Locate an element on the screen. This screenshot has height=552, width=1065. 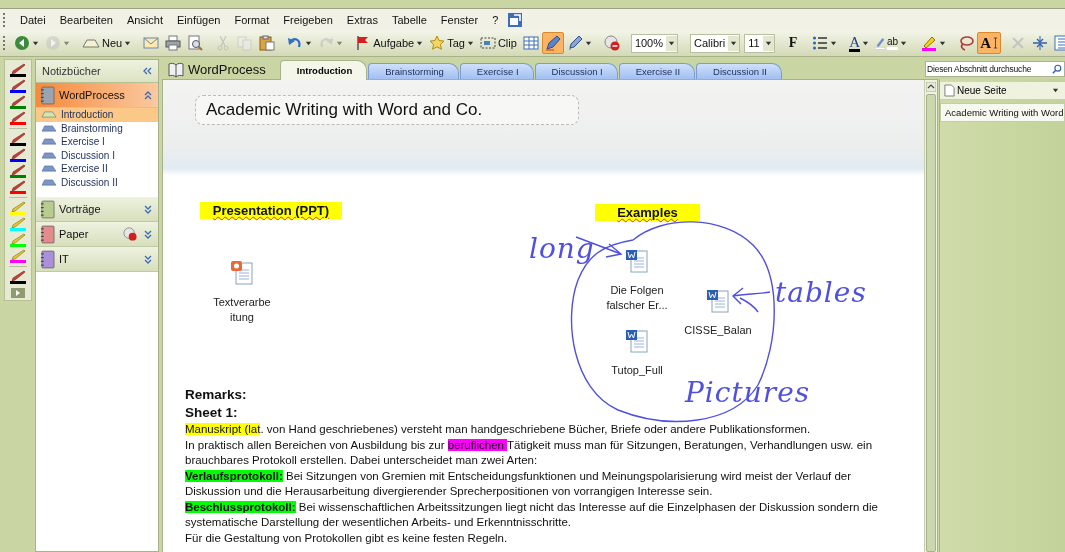
highlighter-pen-icon is located at coordinates (880, 43).